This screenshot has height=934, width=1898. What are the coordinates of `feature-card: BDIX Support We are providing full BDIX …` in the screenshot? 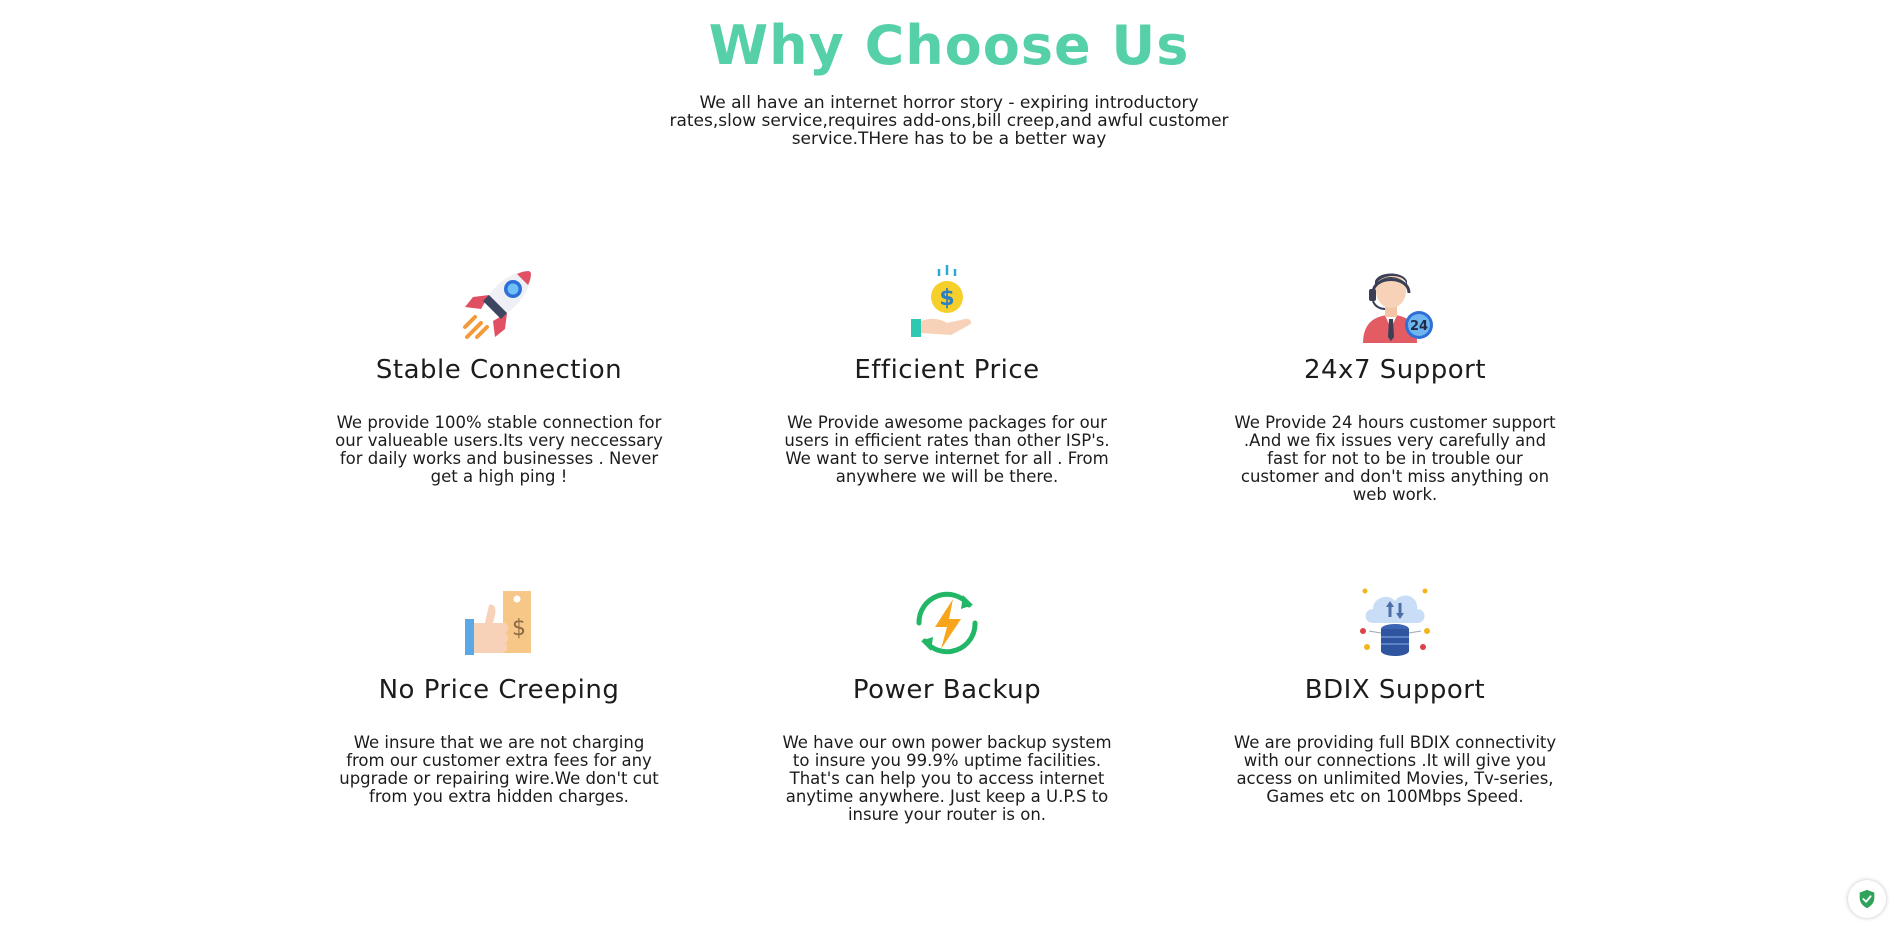 It's located at (1395, 694).